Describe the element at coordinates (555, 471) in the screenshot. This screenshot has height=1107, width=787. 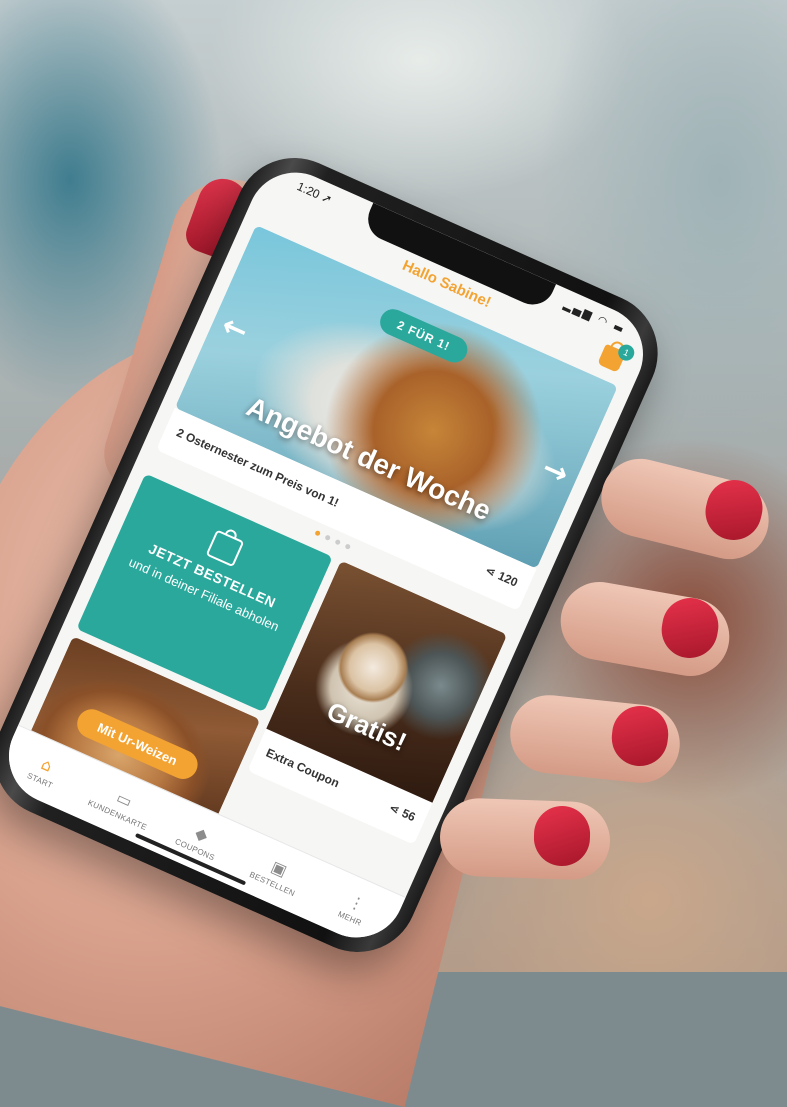
I see `next-slide-arrow-icon: →` at that location.